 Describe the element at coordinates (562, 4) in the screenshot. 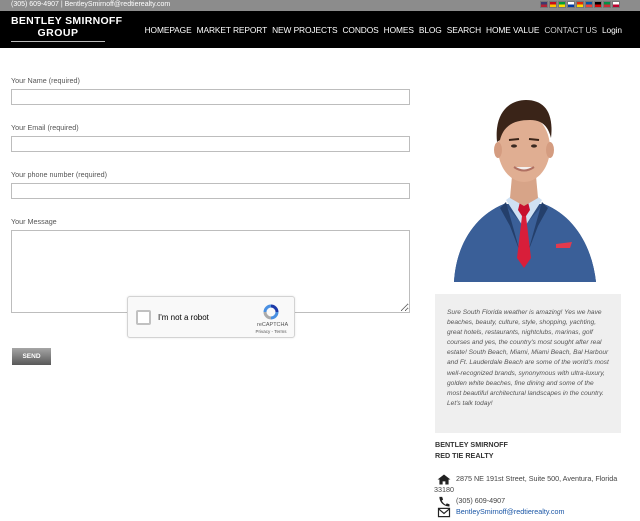

I see `flag-br-icon` at that location.